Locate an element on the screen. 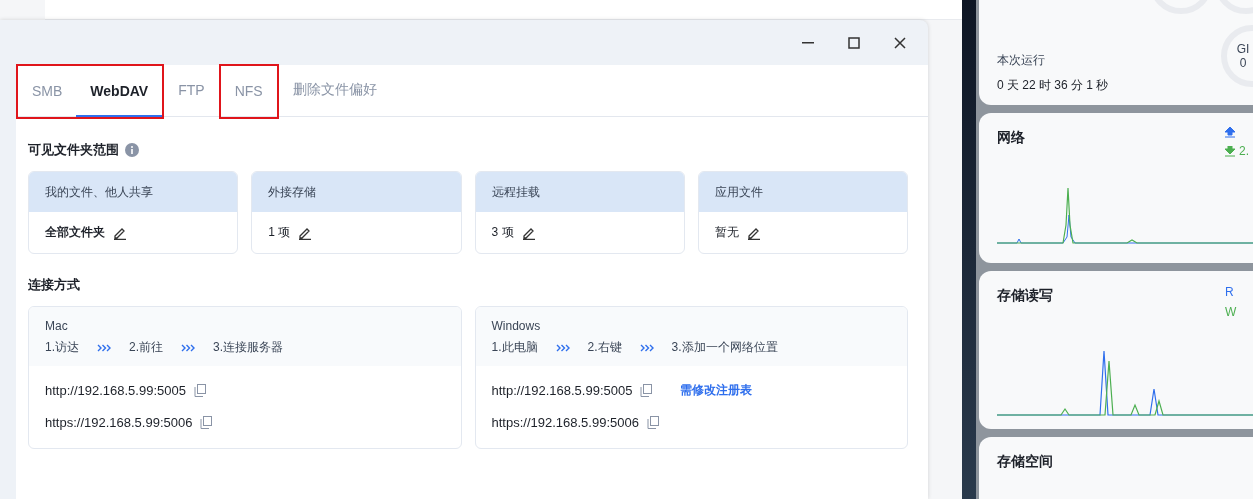  card-title: 网络 is located at coordinates (1011, 138).